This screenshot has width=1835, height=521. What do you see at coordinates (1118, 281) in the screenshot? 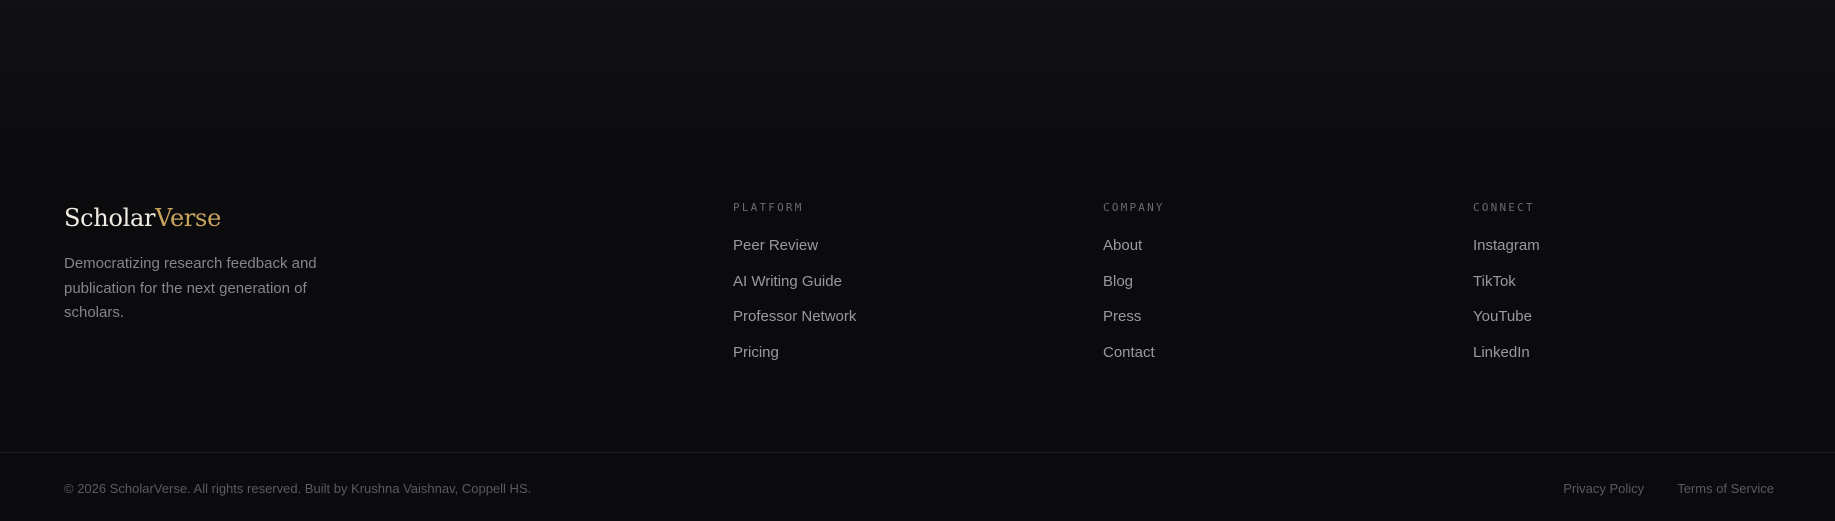
I see `footer-link-blog: Blog` at bounding box center [1118, 281].